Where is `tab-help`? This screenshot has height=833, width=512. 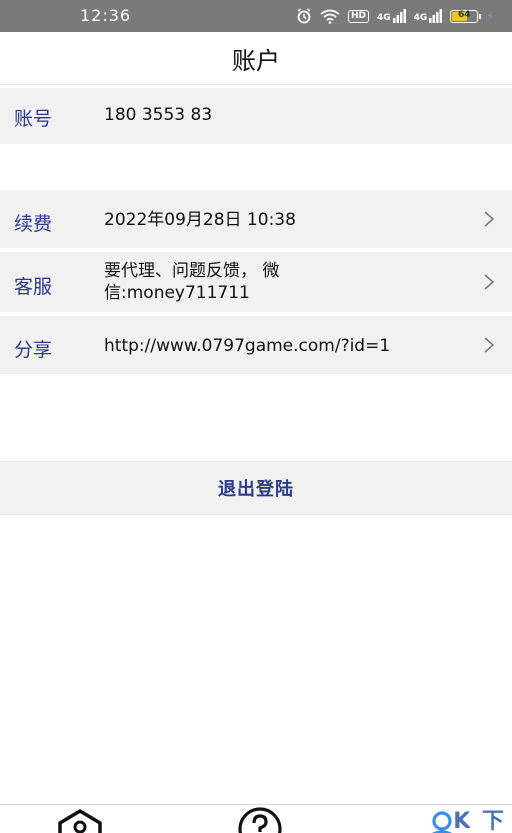 tab-help is located at coordinates (260, 819).